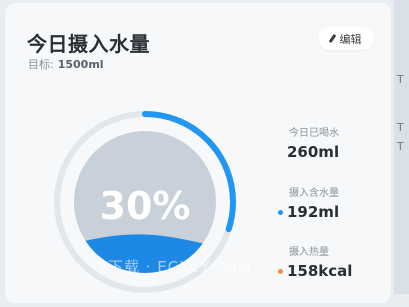 The image size is (409, 307). Describe the element at coordinates (314, 133) in the screenshot. I see `stat-label-drunk: 今日已喝水` at that location.